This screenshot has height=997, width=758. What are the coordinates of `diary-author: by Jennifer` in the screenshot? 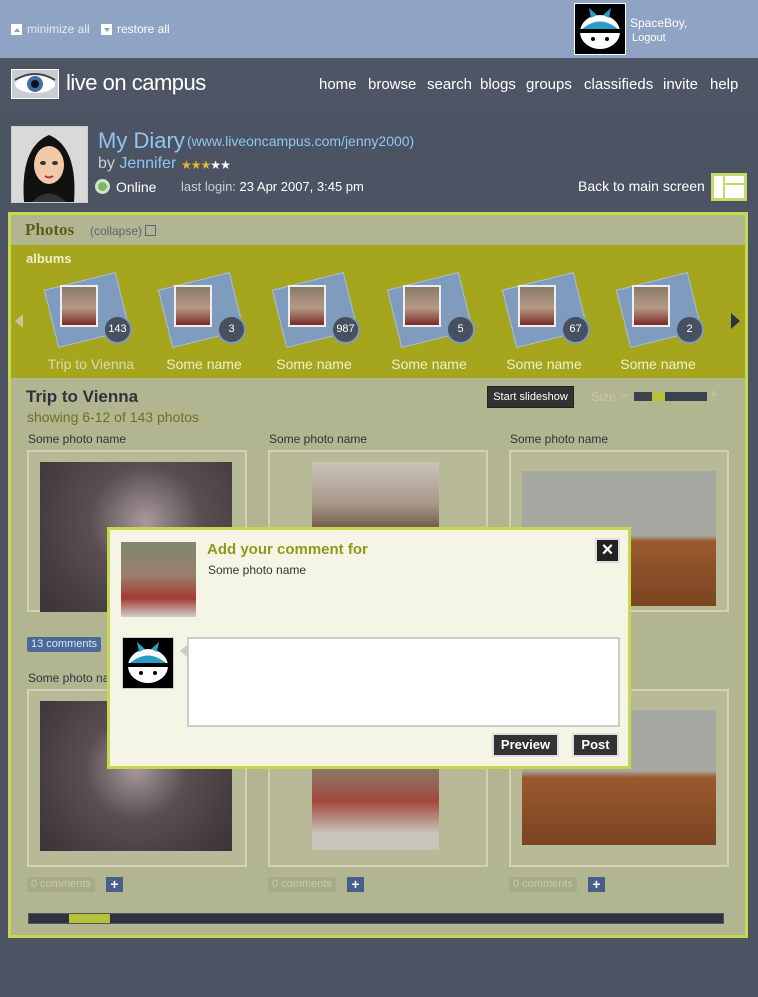 It's located at (137, 164).